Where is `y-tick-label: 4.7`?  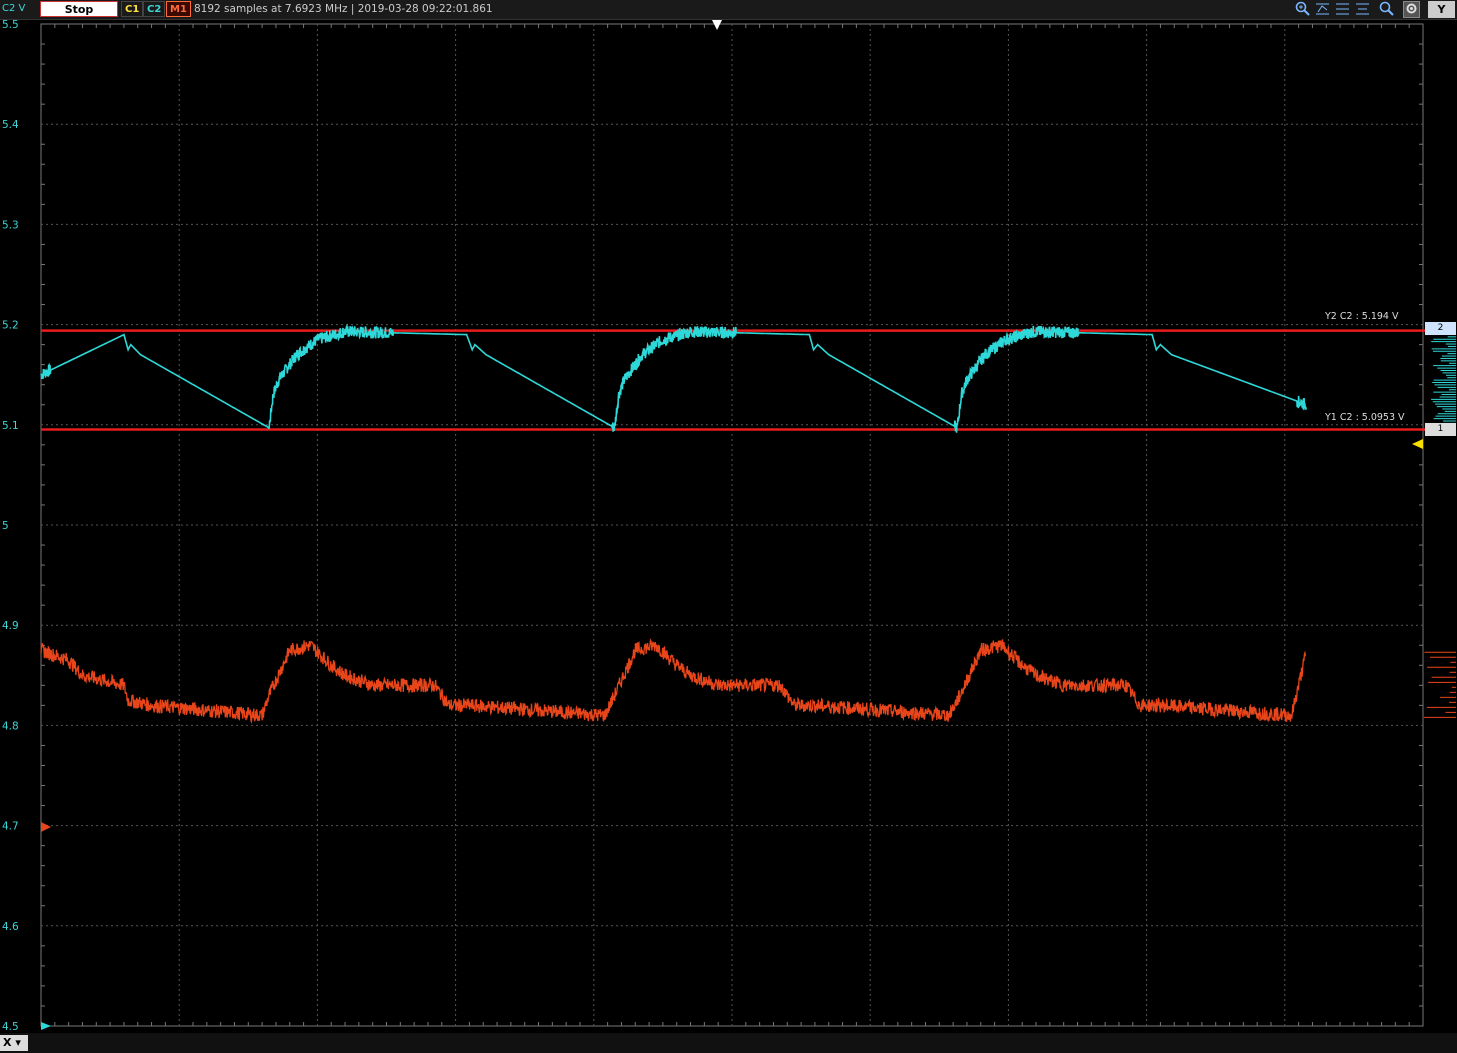
y-tick-label: 4.7 is located at coordinates (10, 827).